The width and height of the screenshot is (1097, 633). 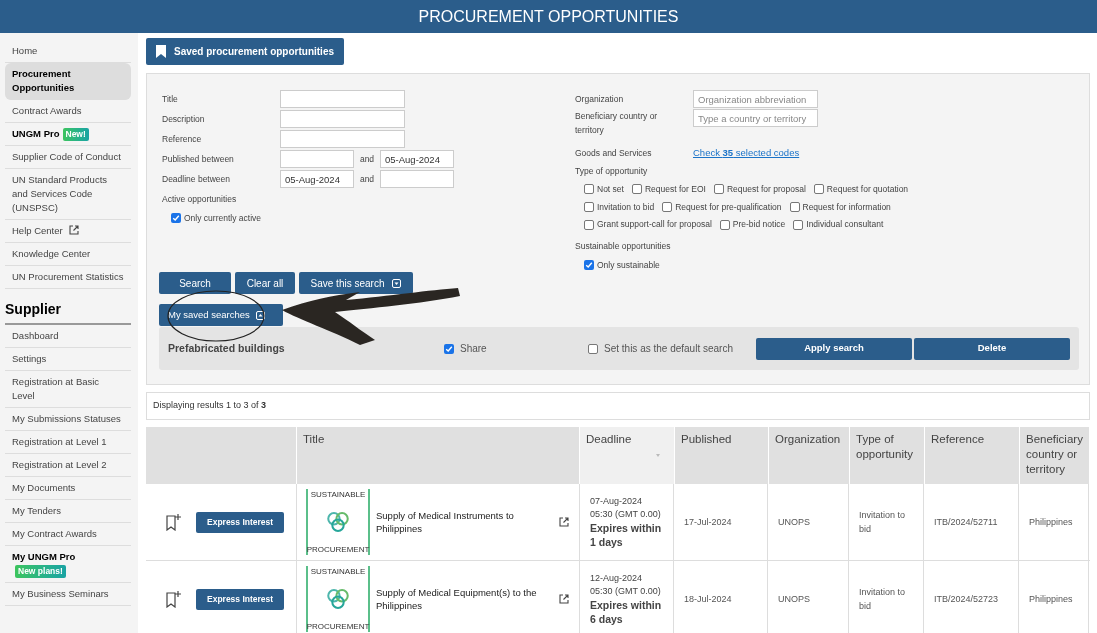 What do you see at coordinates (846, 207) in the screenshot?
I see `checkbox-label: Request for information` at bounding box center [846, 207].